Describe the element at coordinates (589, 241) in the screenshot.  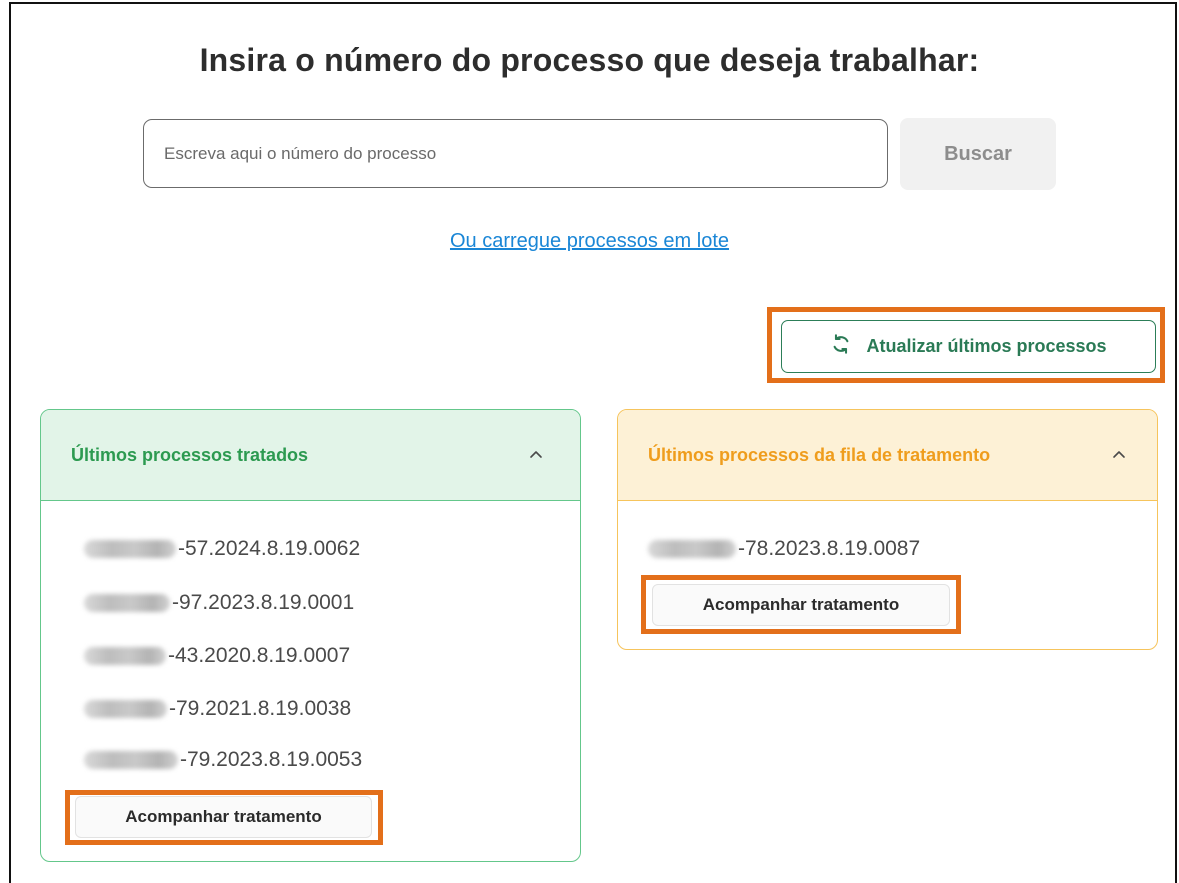
I see `batch-upload-link: Ou carregue processos em lote` at that location.